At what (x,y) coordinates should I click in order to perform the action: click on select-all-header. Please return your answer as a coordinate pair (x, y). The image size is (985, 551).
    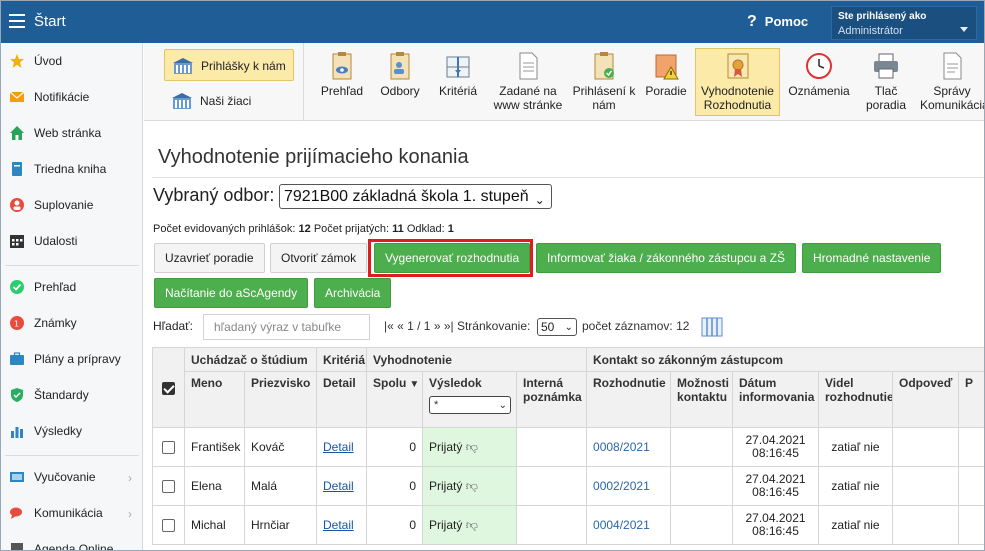
    Looking at the image, I should click on (168, 387).